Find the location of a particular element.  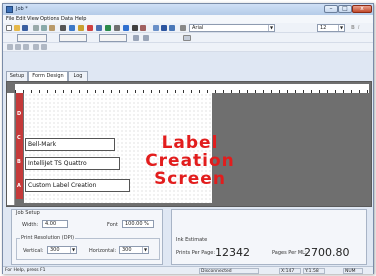

line-icon is located at coordinates (117, 28).